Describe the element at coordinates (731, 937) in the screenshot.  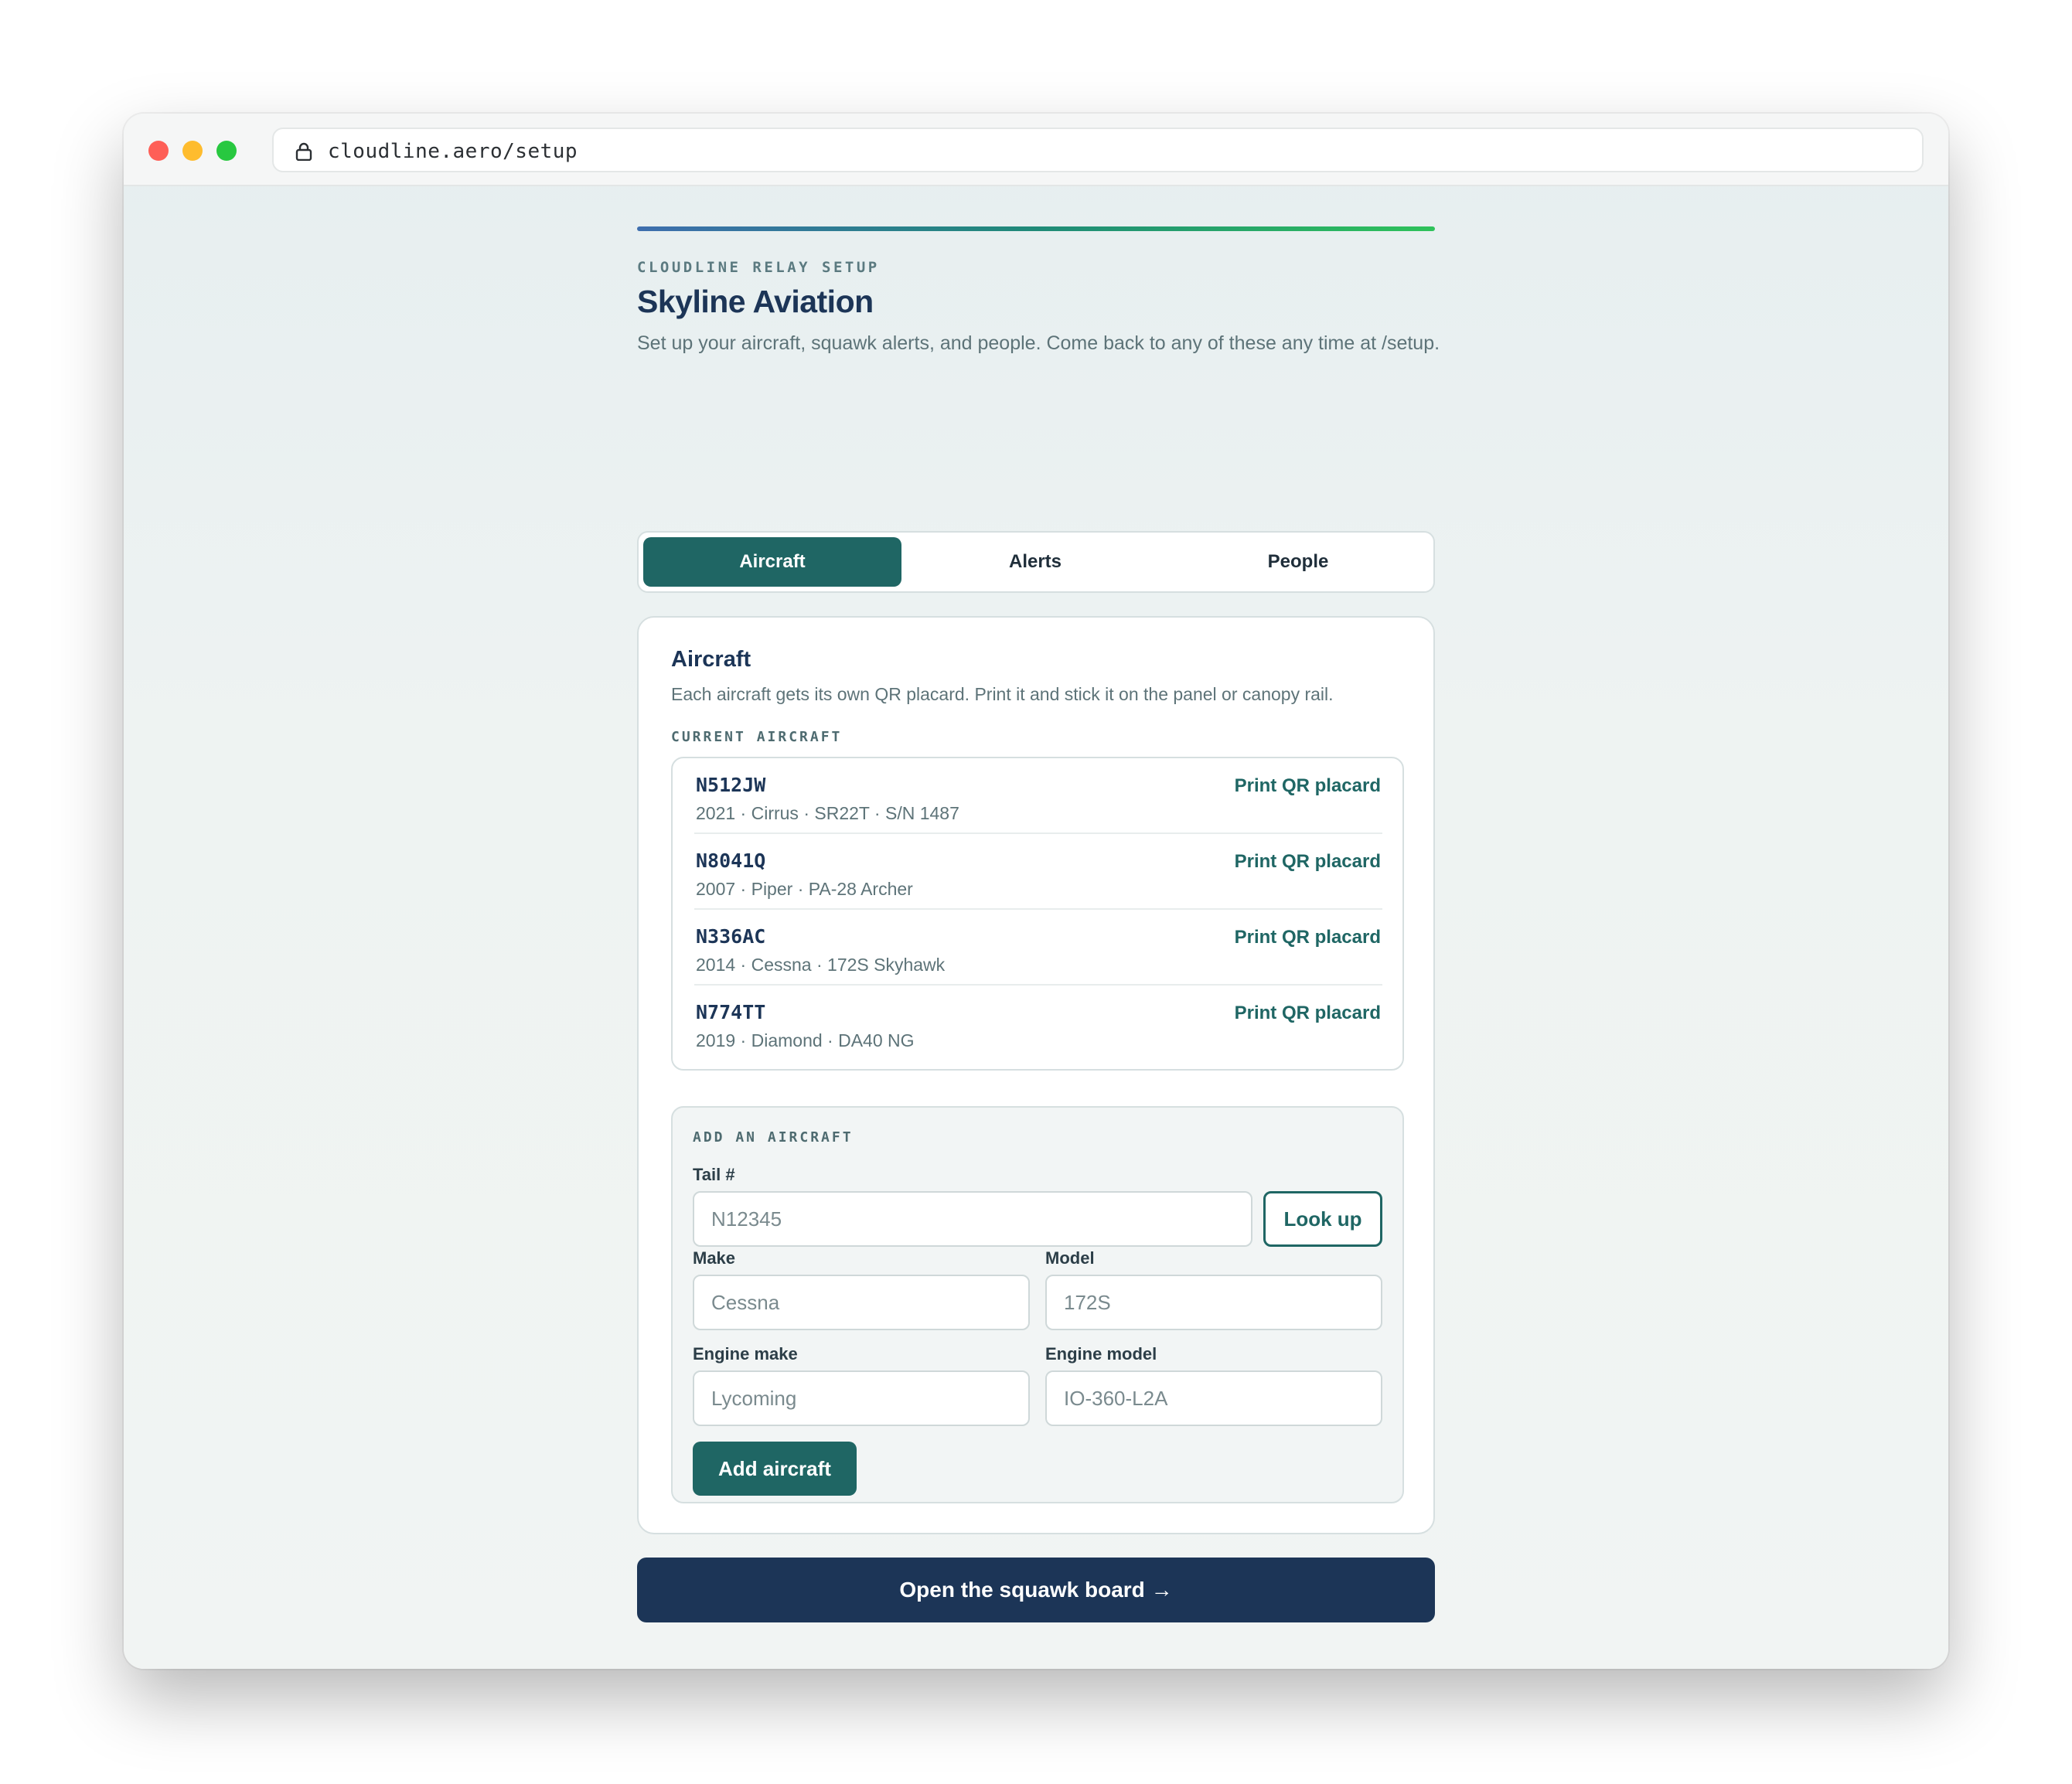
I see `aircraft-tail-number: N336AC` at that location.